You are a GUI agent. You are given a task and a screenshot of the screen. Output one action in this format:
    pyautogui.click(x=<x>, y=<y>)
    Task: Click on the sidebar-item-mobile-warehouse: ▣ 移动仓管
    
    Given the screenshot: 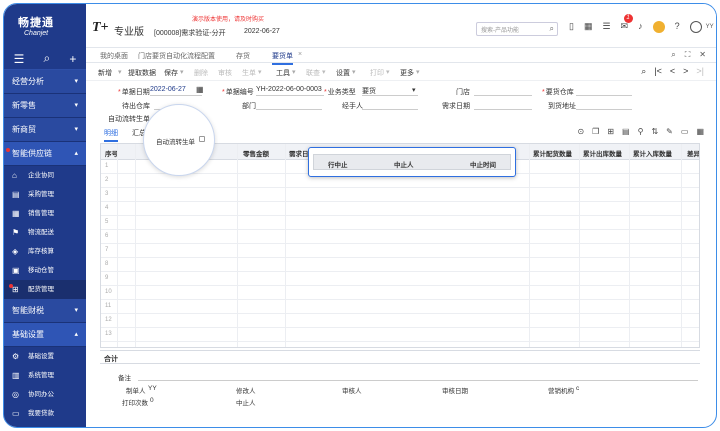 What is the action you would take?
    pyautogui.click(x=45, y=270)
    